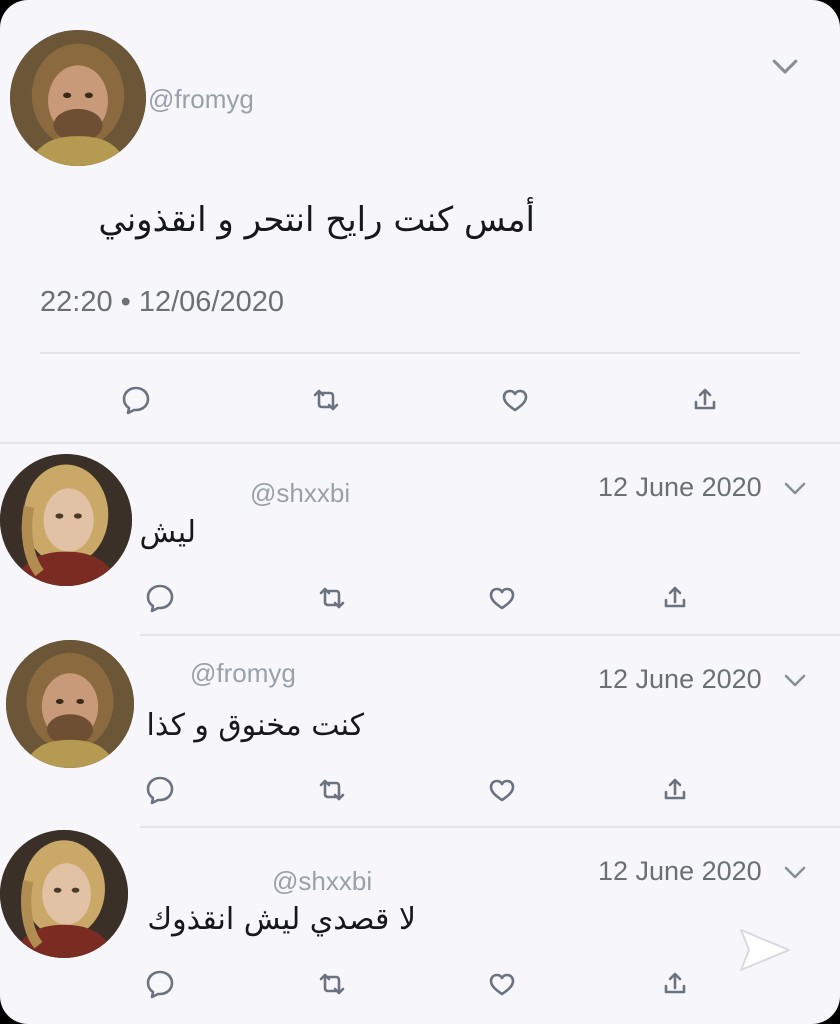 The width and height of the screenshot is (840, 1024). What do you see at coordinates (281, 919) in the screenshot?
I see `reply-text: لا قصدي ليش انقذوك` at bounding box center [281, 919].